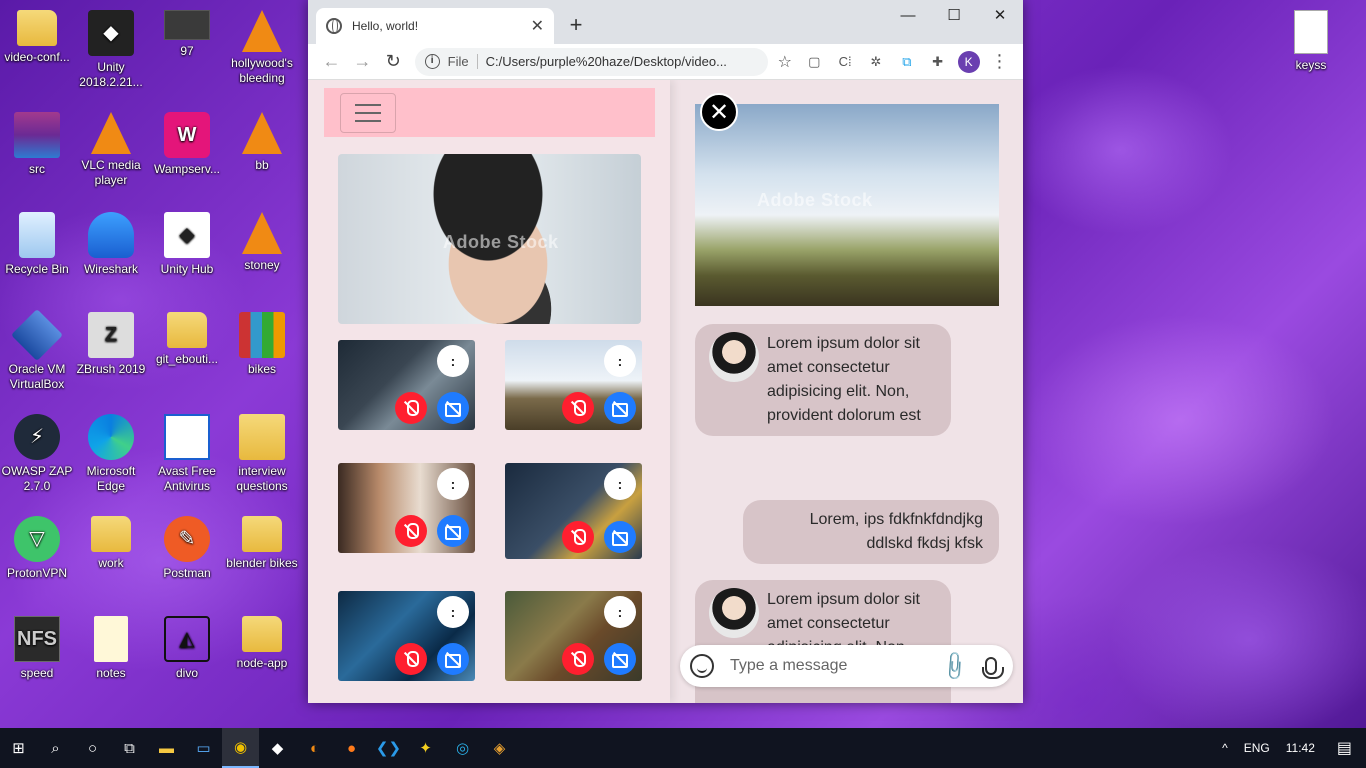  Describe the element at coordinates (37, 254) in the screenshot. I see `desktop-icon-recycle-bin: Recycle Bin` at that location.